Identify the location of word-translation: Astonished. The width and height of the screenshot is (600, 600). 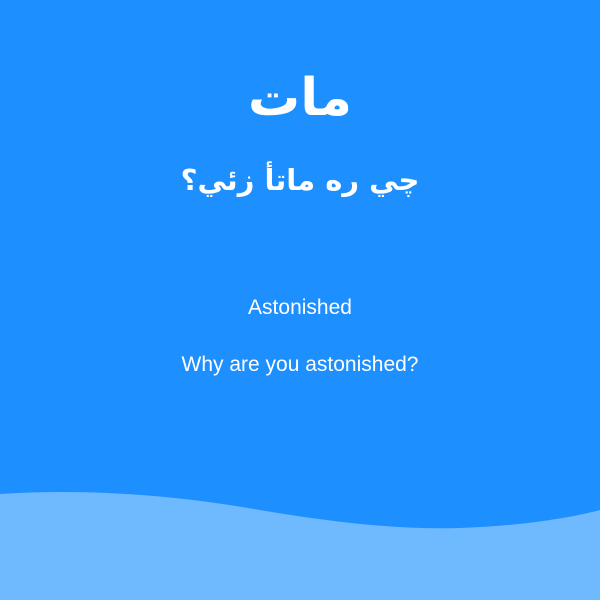
(300, 307).